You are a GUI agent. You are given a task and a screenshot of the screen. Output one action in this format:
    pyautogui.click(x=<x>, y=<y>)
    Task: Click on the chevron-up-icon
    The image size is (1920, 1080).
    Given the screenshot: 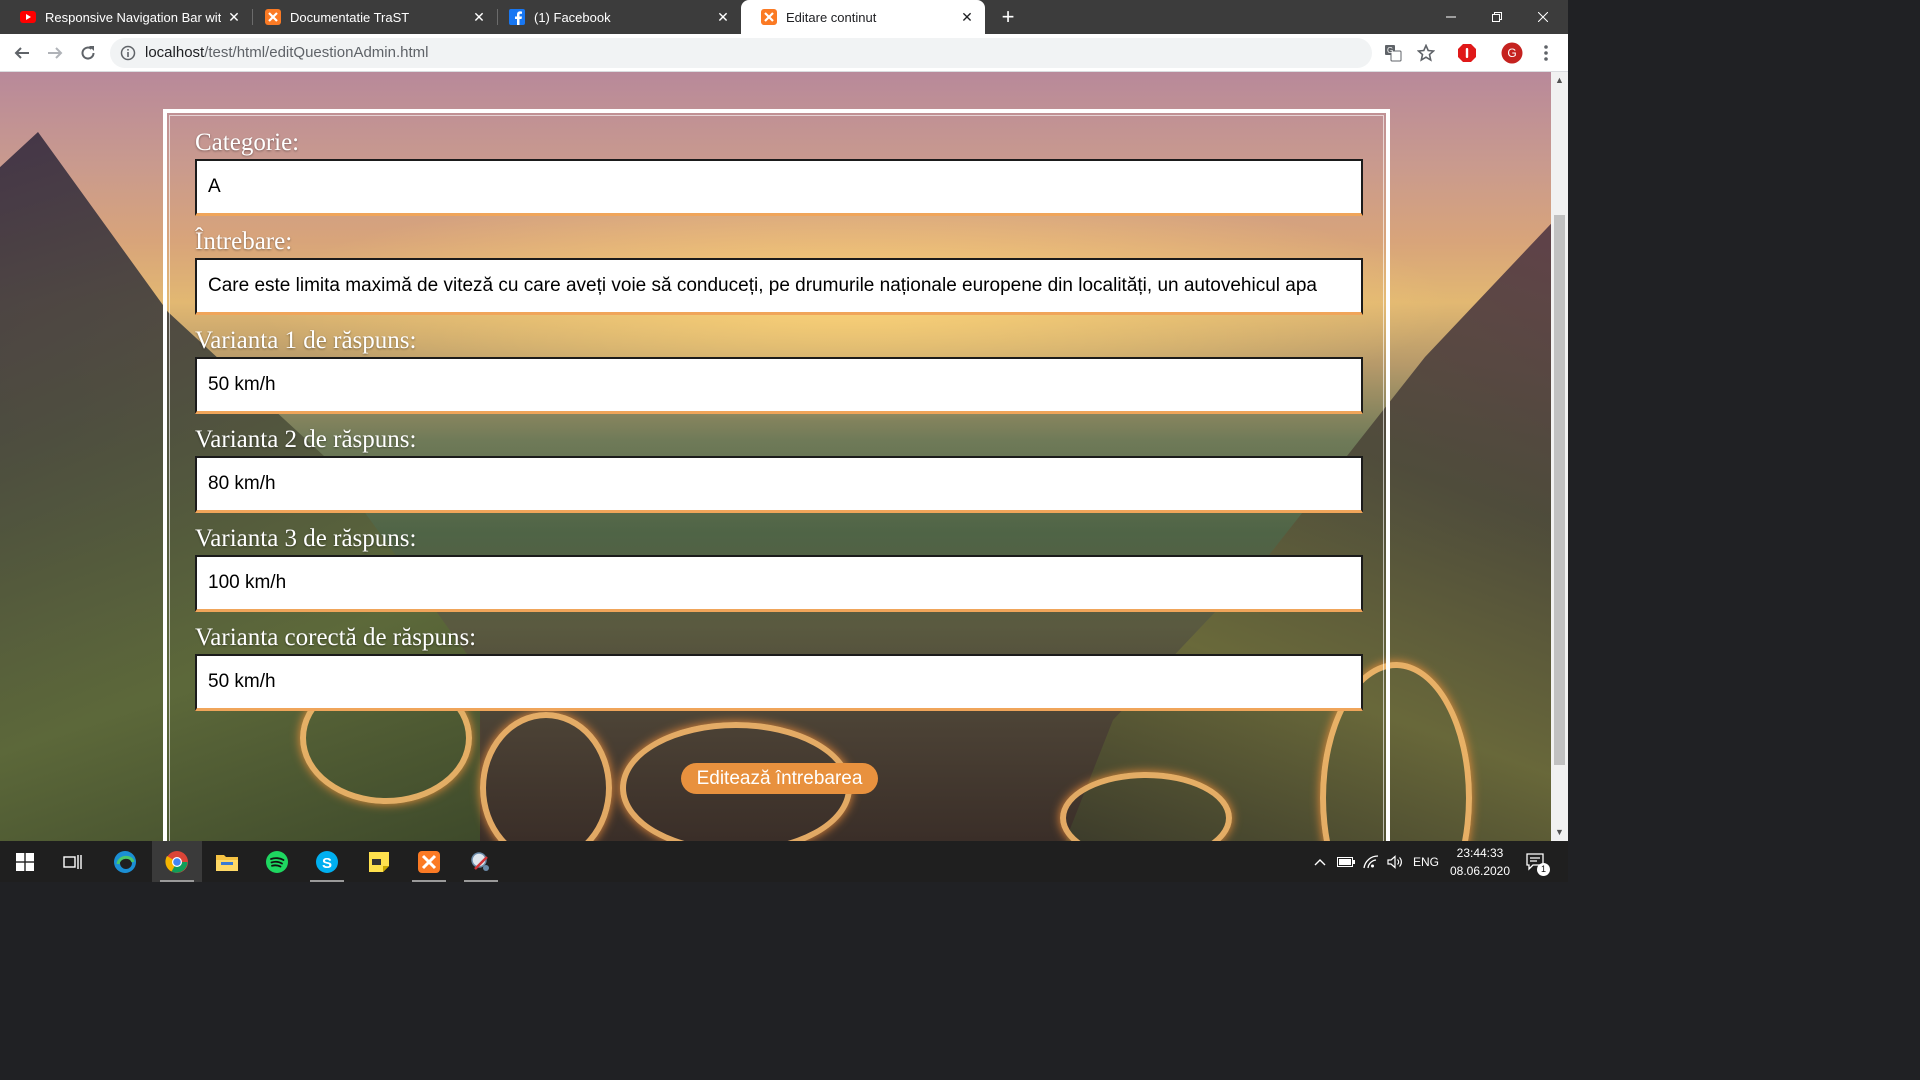 What is the action you would take?
    pyautogui.click(x=1320, y=861)
    